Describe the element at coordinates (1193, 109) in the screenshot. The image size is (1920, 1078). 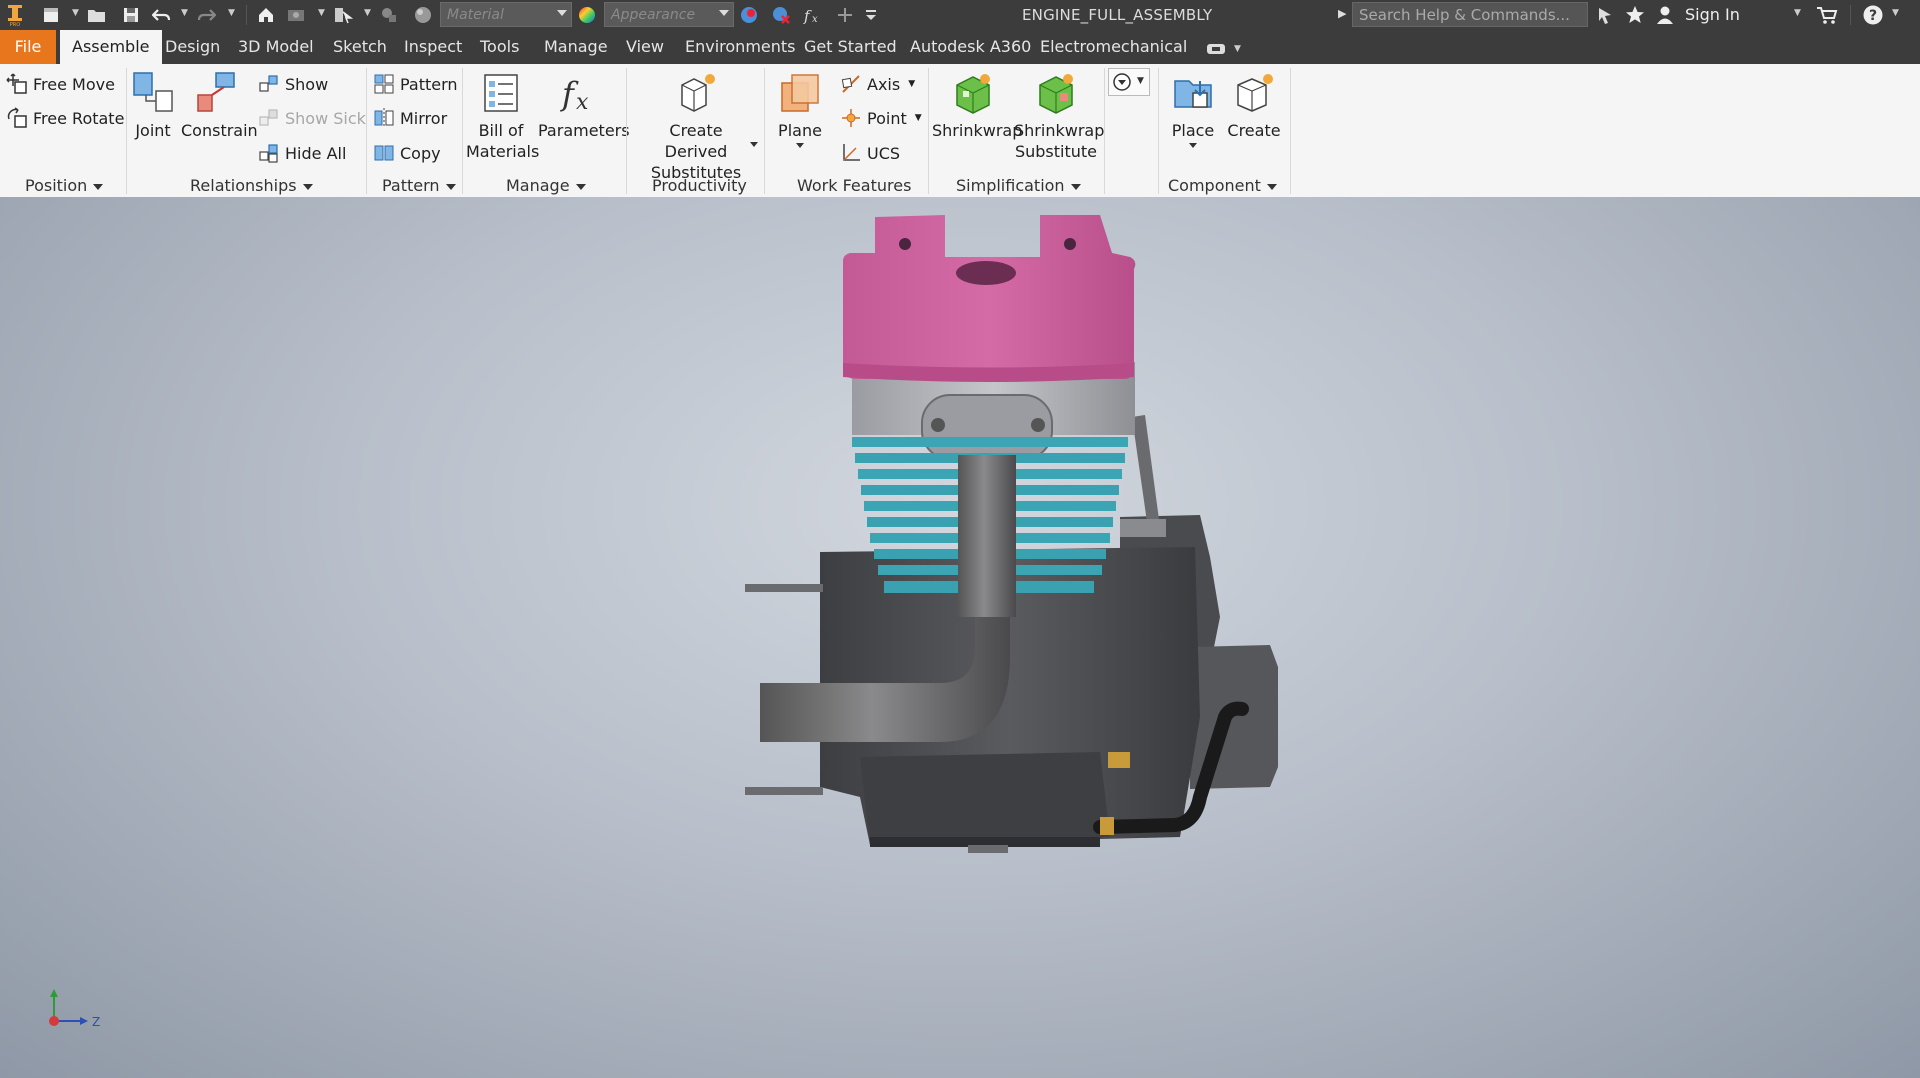
I see `place-button: Place` at that location.